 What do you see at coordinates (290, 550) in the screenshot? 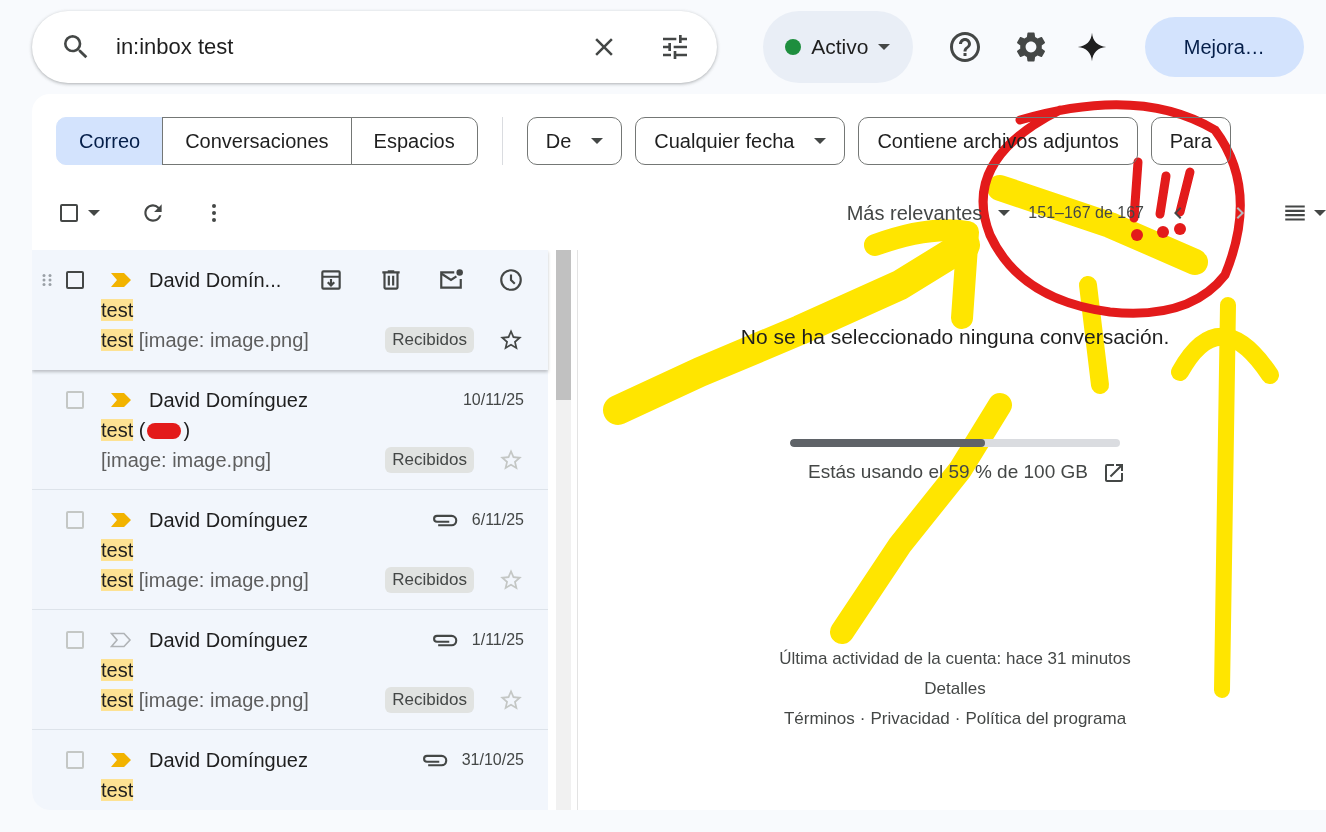
I see `message-row: David Domínguez 6/11/25 test test [image: image.png] Recibidos` at bounding box center [290, 550].